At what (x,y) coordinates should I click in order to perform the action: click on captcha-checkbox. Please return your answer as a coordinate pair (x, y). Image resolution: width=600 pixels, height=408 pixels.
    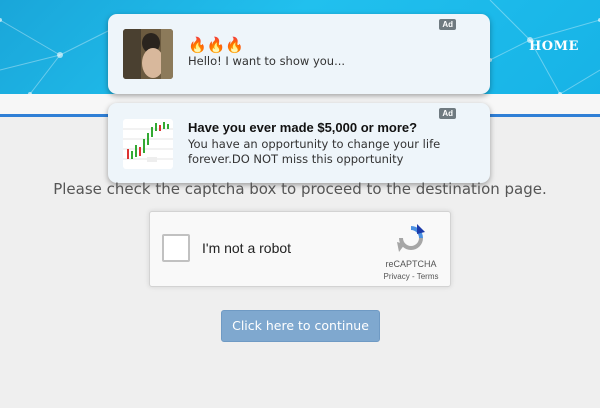
    Looking at the image, I should click on (176, 248).